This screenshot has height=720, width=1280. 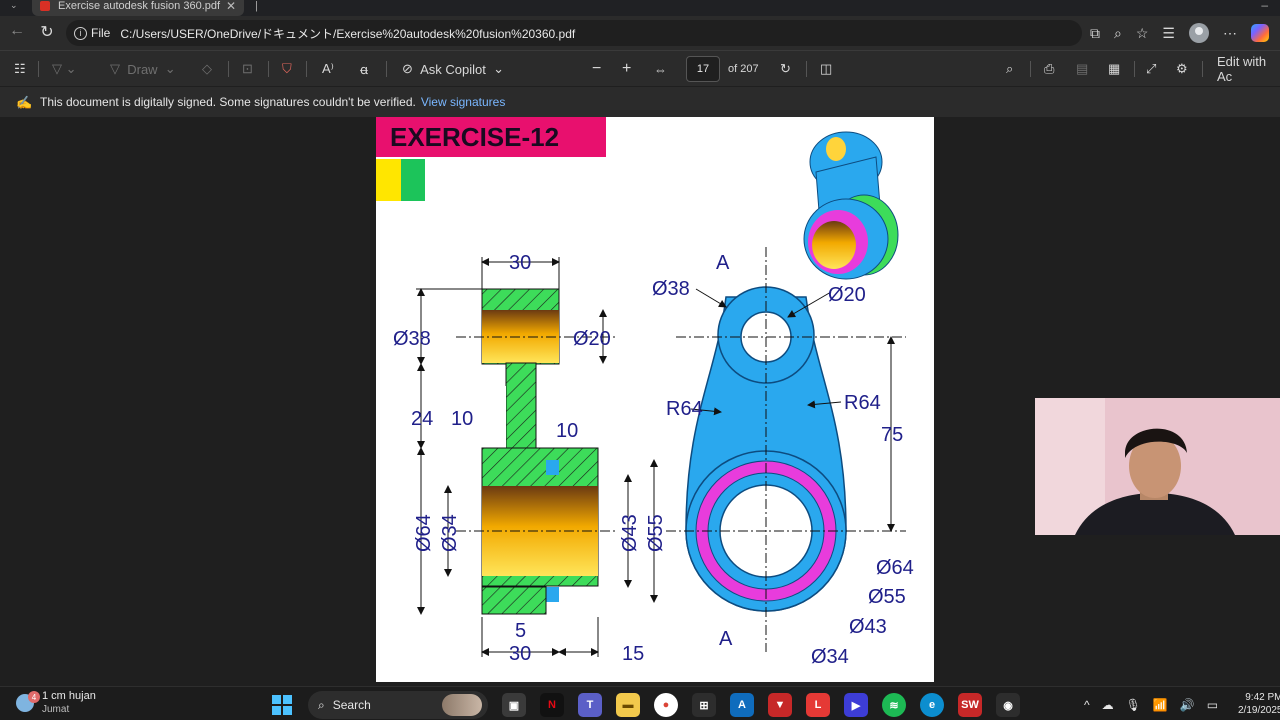 What do you see at coordinates (398, 705) in the screenshot?
I see `taskbar-search: ⌕ Search` at bounding box center [398, 705].